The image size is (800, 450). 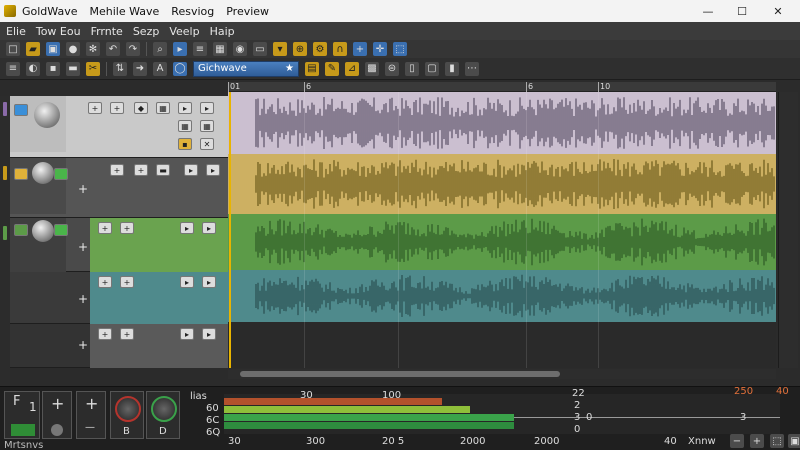 I want to click on layout-icon: ▤, so click(x=312, y=68).